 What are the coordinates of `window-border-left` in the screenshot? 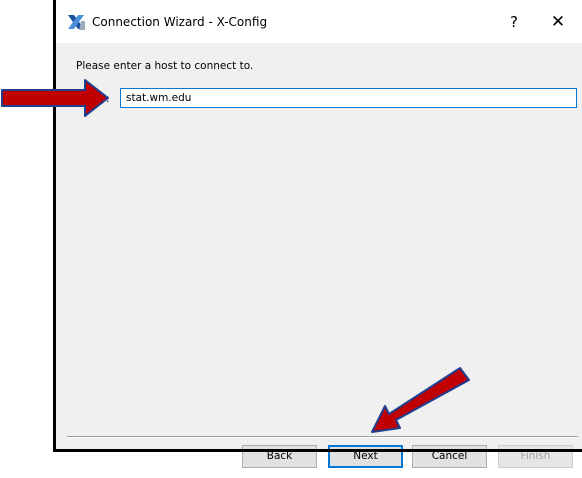 It's located at (54, 226).